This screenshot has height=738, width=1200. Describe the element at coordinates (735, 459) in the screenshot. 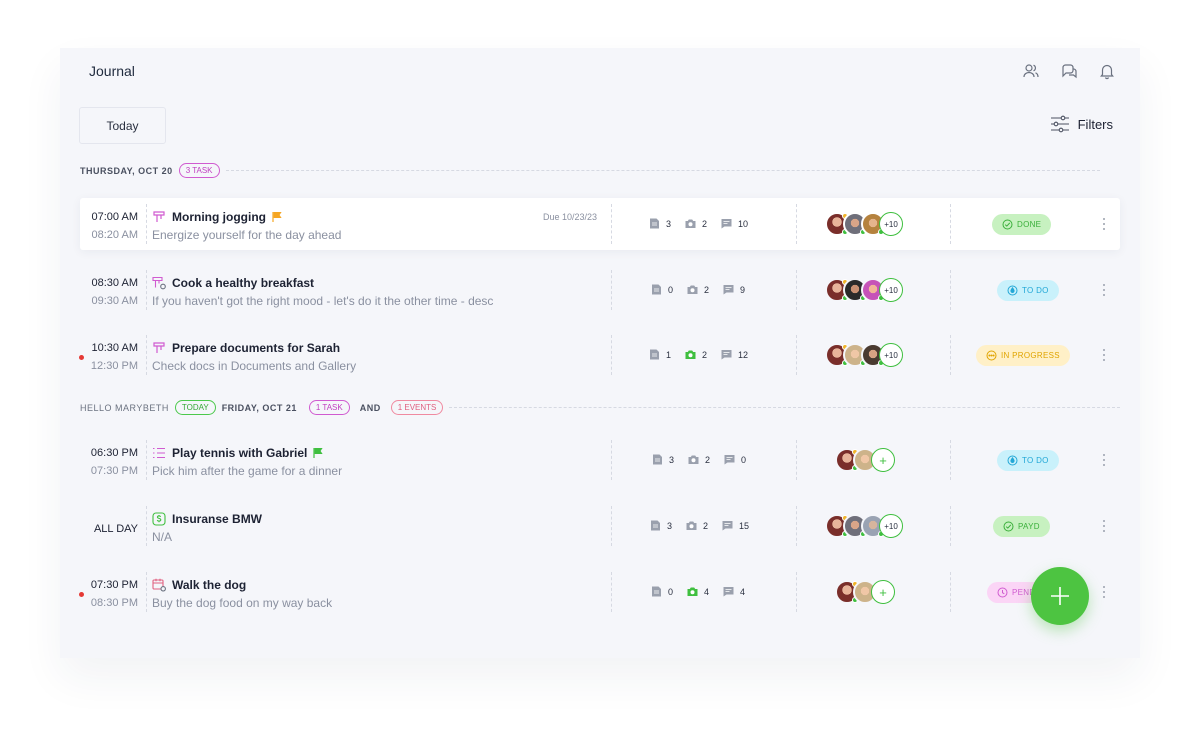

I see `comments-count: 0` at that location.